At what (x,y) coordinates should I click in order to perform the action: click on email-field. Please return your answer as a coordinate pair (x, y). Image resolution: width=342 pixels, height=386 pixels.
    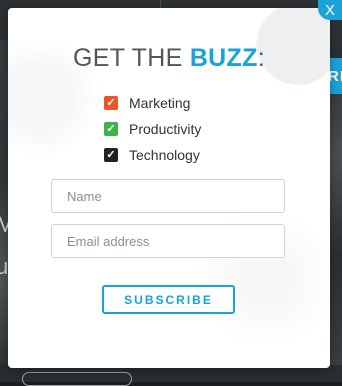
    Looking at the image, I should click on (168, 241).